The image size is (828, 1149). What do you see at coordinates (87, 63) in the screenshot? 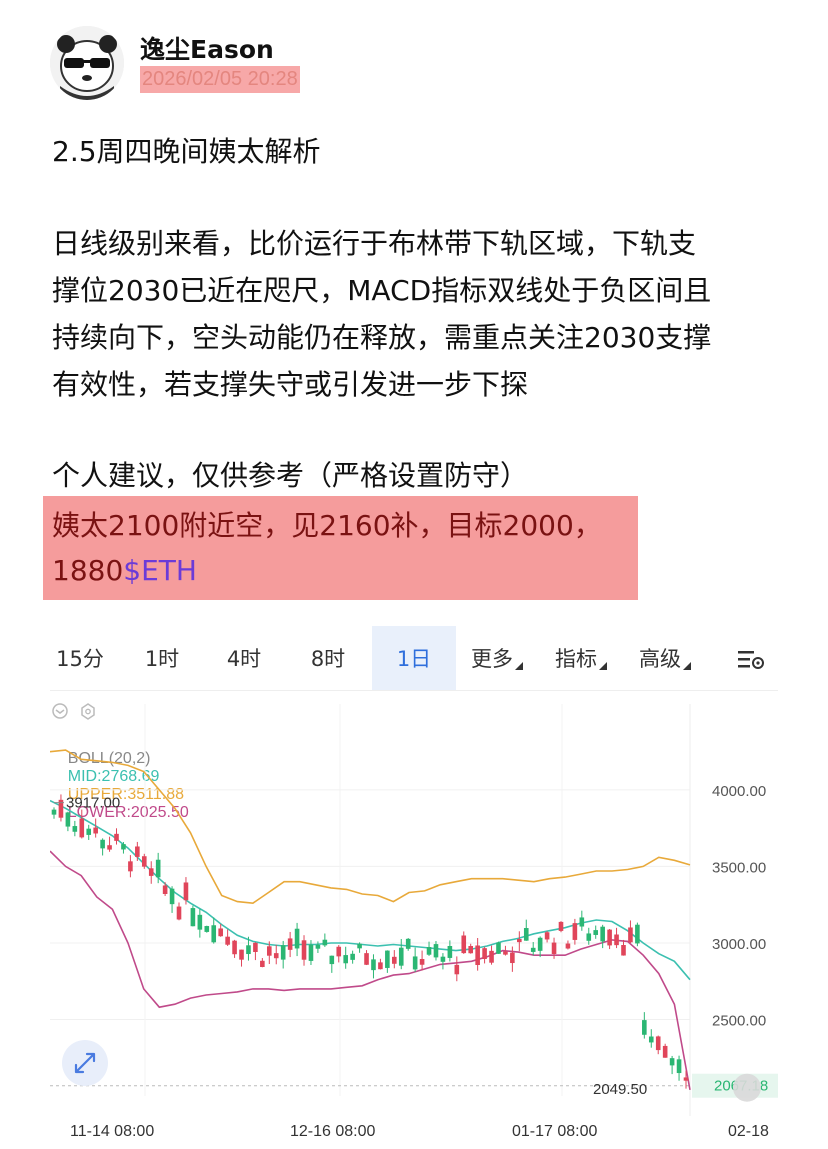
I see `avatar` at bounding box center [87, 63].